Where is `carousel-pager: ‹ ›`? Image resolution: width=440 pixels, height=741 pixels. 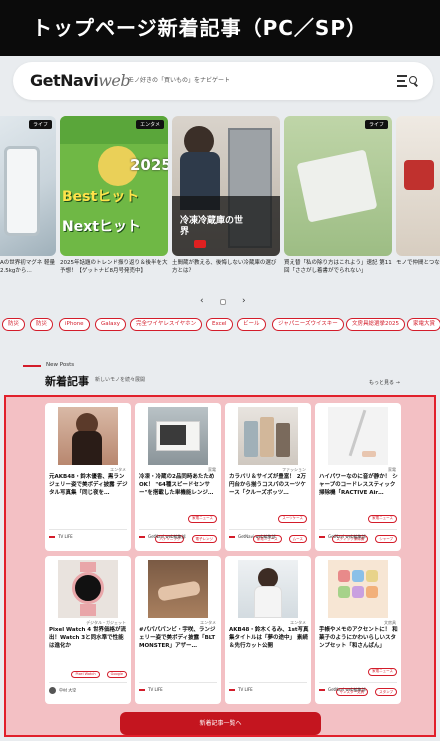
carousel-pager: ‹ › is located at coordinates (223, 302).